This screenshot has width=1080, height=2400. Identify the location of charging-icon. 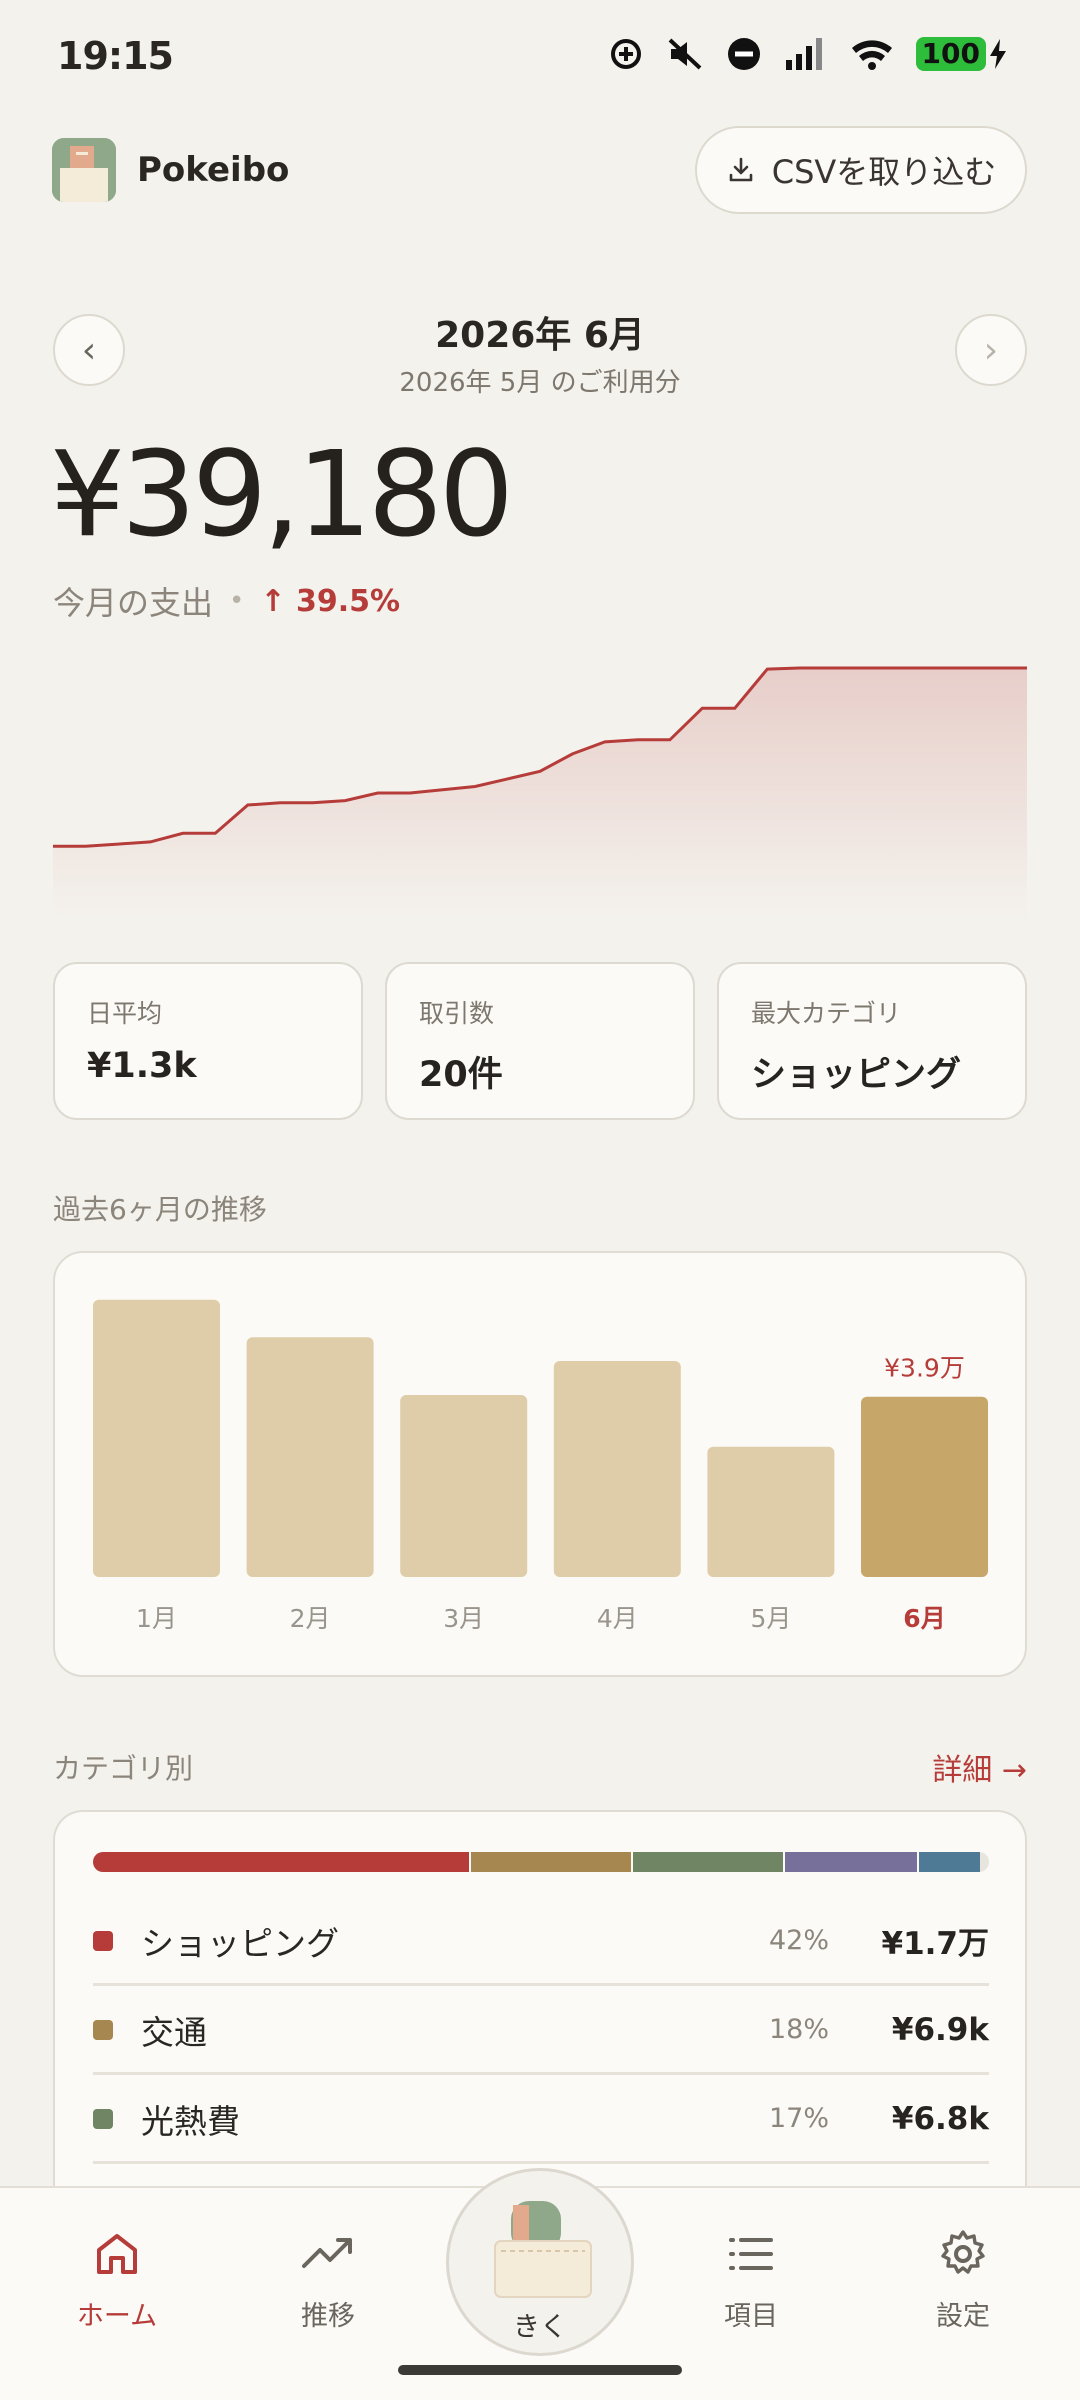
(998, 54).